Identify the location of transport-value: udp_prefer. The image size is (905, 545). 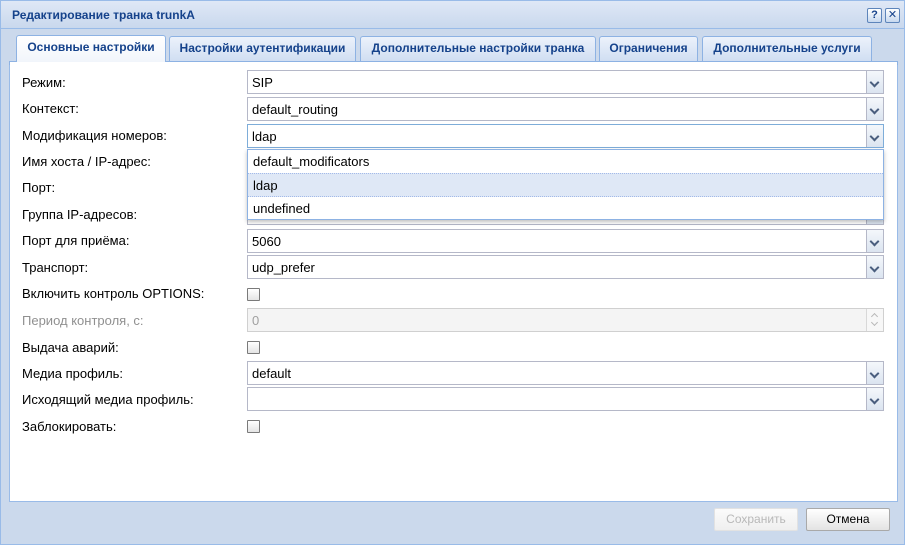
(283, 267).